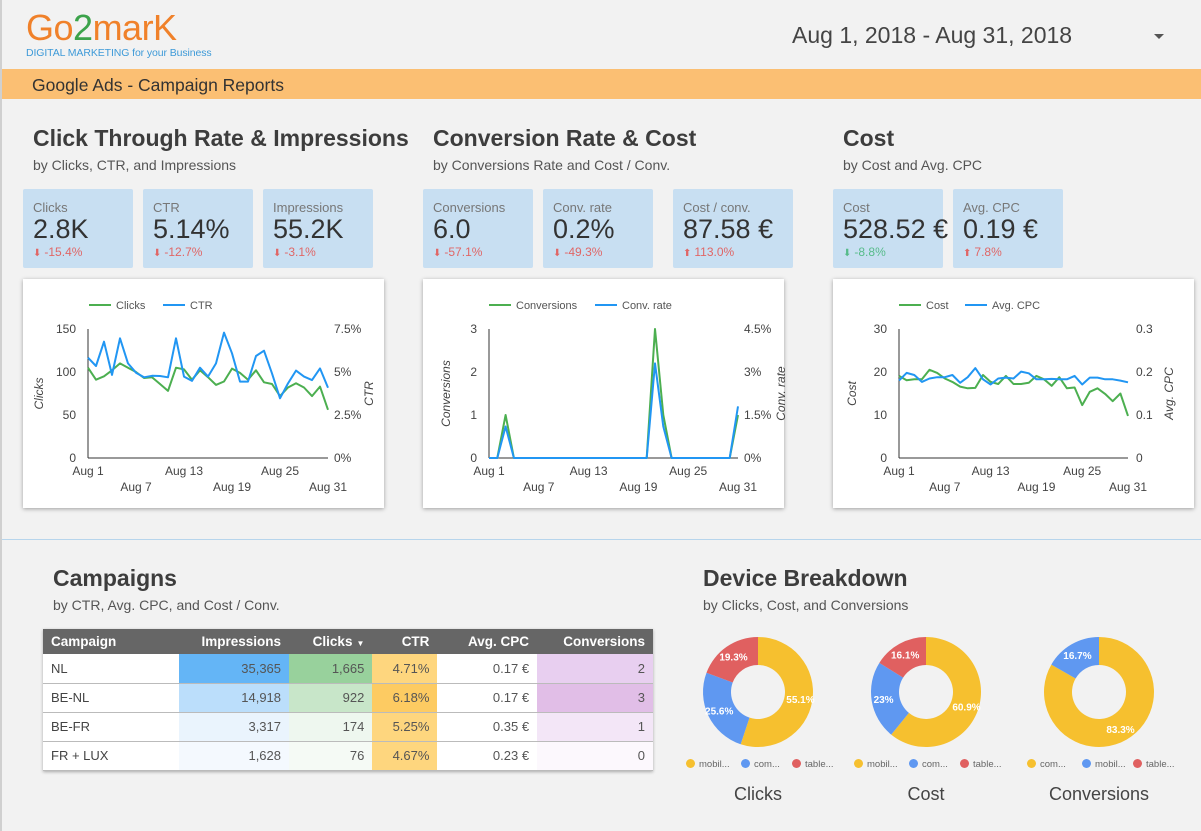 This screenshot has width=1201, height=831. I want to click on y-tick-right: 4.5%, so click(758, 329).